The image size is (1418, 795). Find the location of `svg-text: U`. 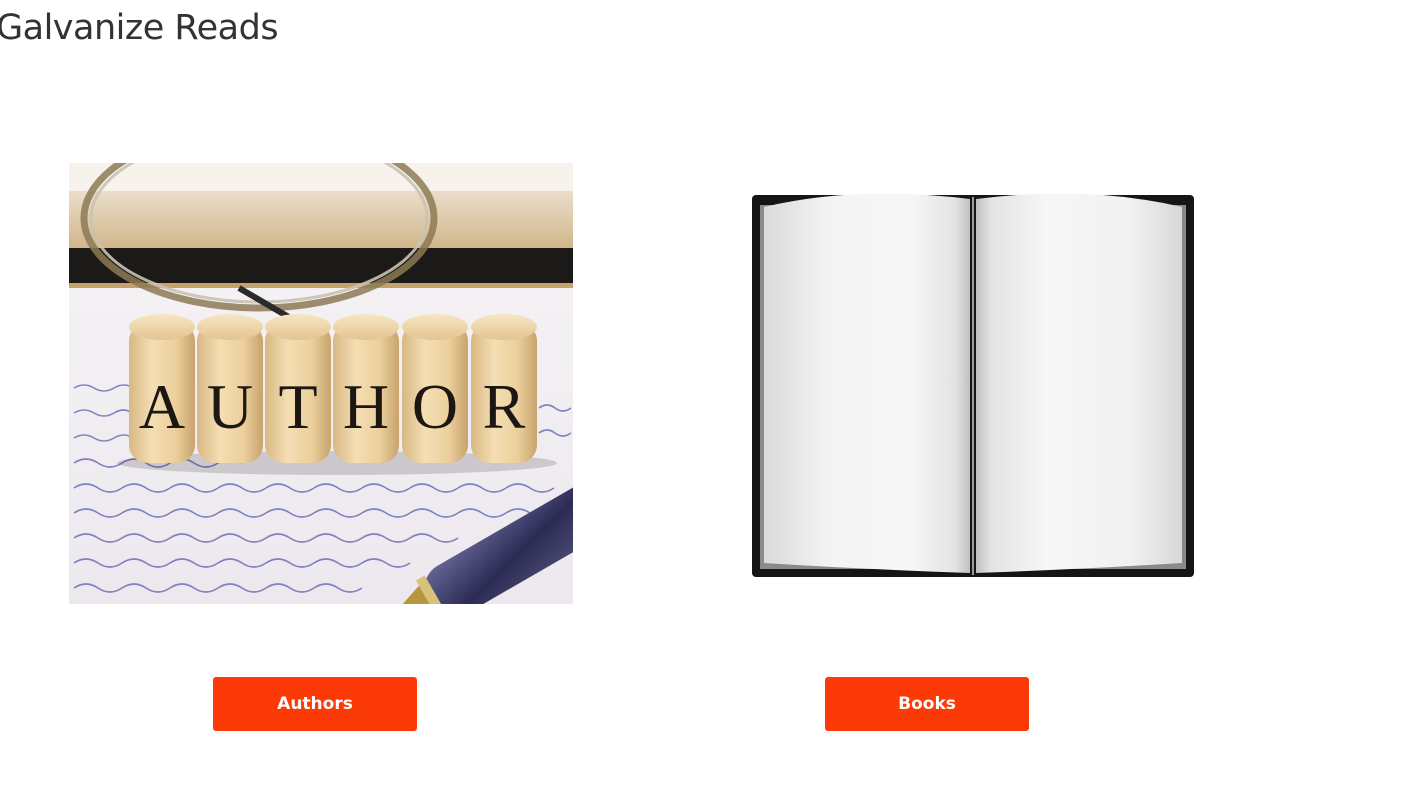

svg-text: U is located at coordinates (230, 406).